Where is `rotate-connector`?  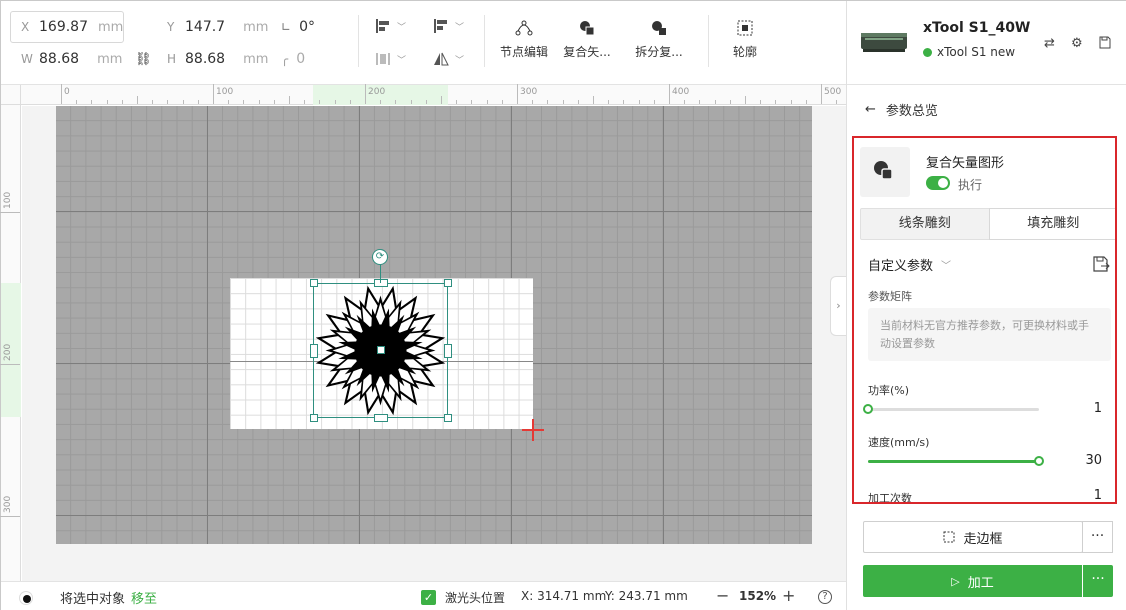 rotate-connector is located at coordinates (380, 274).